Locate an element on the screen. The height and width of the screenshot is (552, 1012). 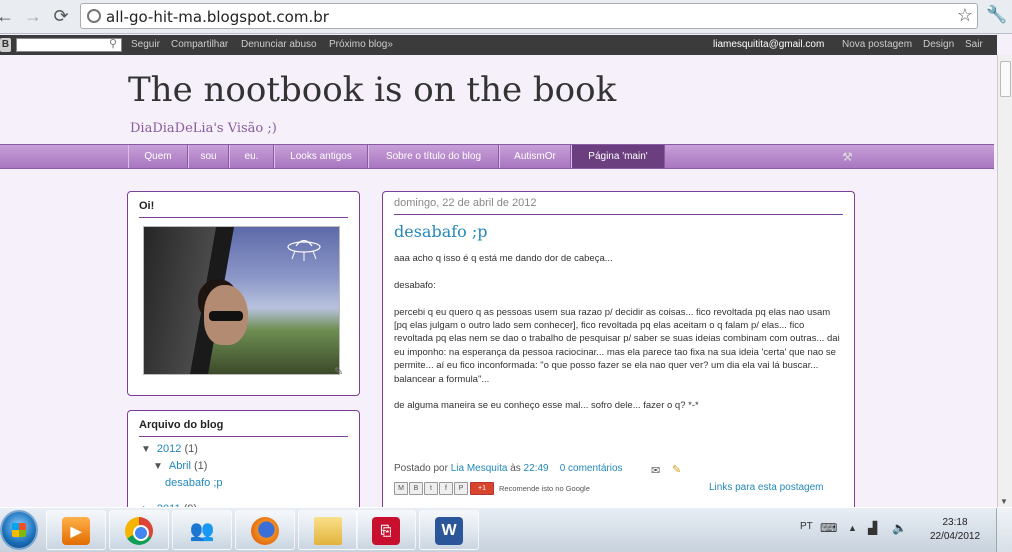
taskbar-word: W is located at coordinates (449, 530).